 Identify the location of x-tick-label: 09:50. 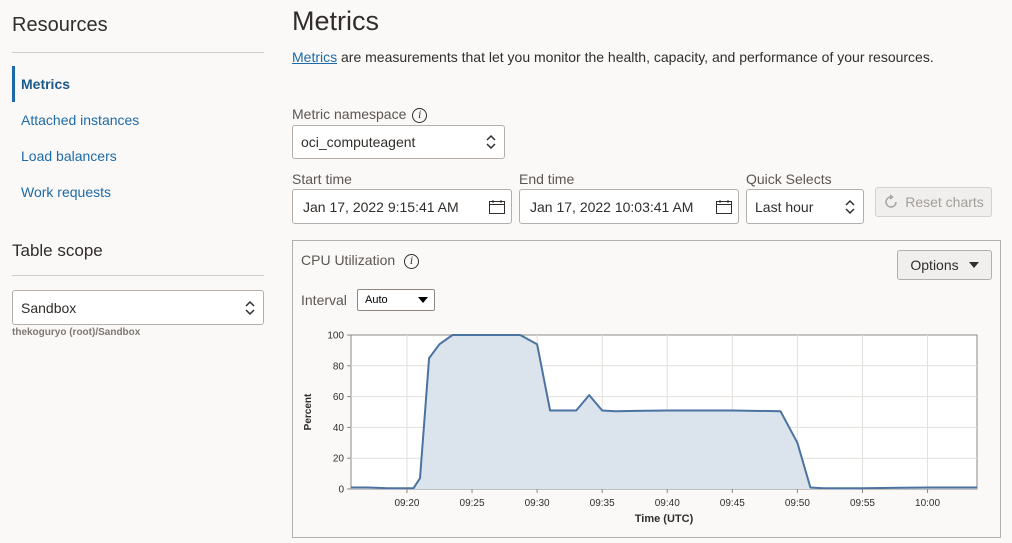
(797, 503).